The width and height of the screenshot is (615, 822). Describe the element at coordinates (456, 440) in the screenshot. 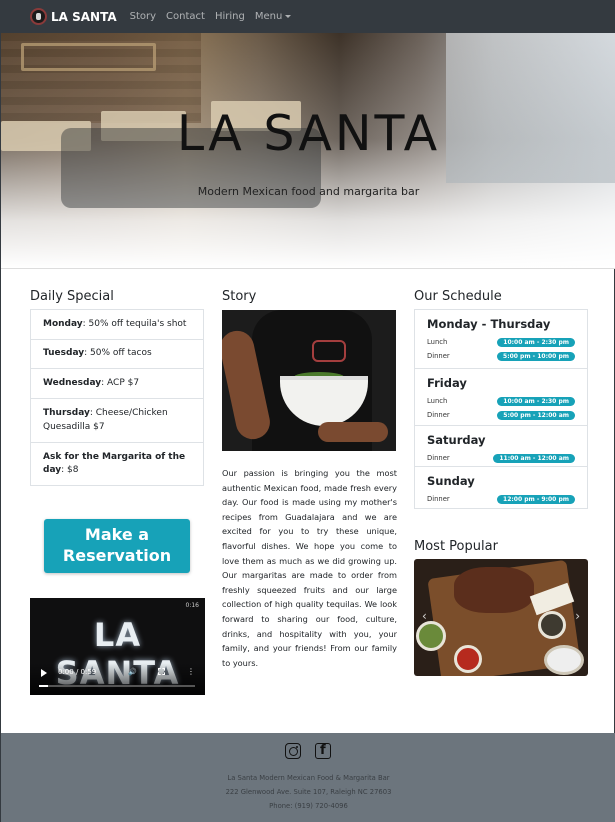

I see `schedule-day: Saturday` at that location.